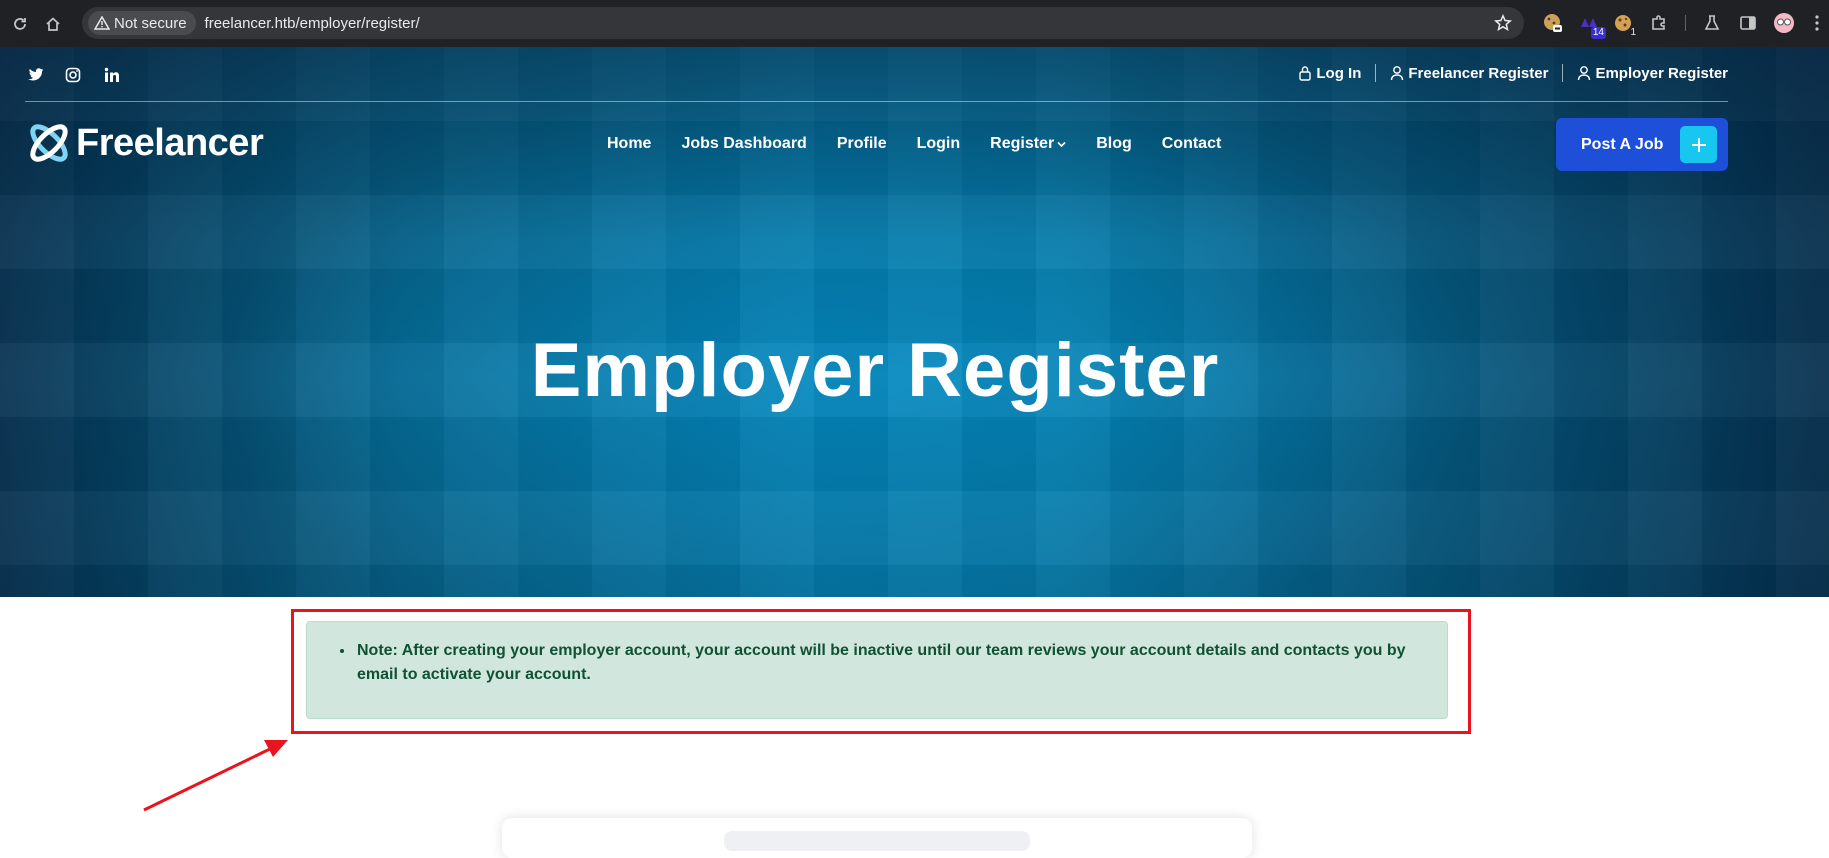  Describe the element at coordinates (877, 841) in the screenshot. I see `form-tab` at that location.